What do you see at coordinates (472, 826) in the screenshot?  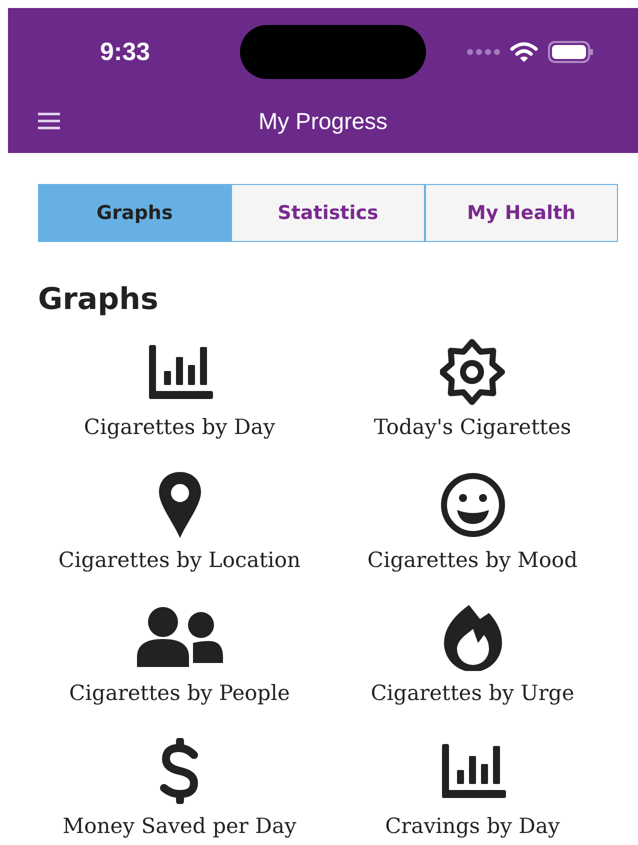 I see `graph-link: Cravings by Day` at bounding box center [472, 826].